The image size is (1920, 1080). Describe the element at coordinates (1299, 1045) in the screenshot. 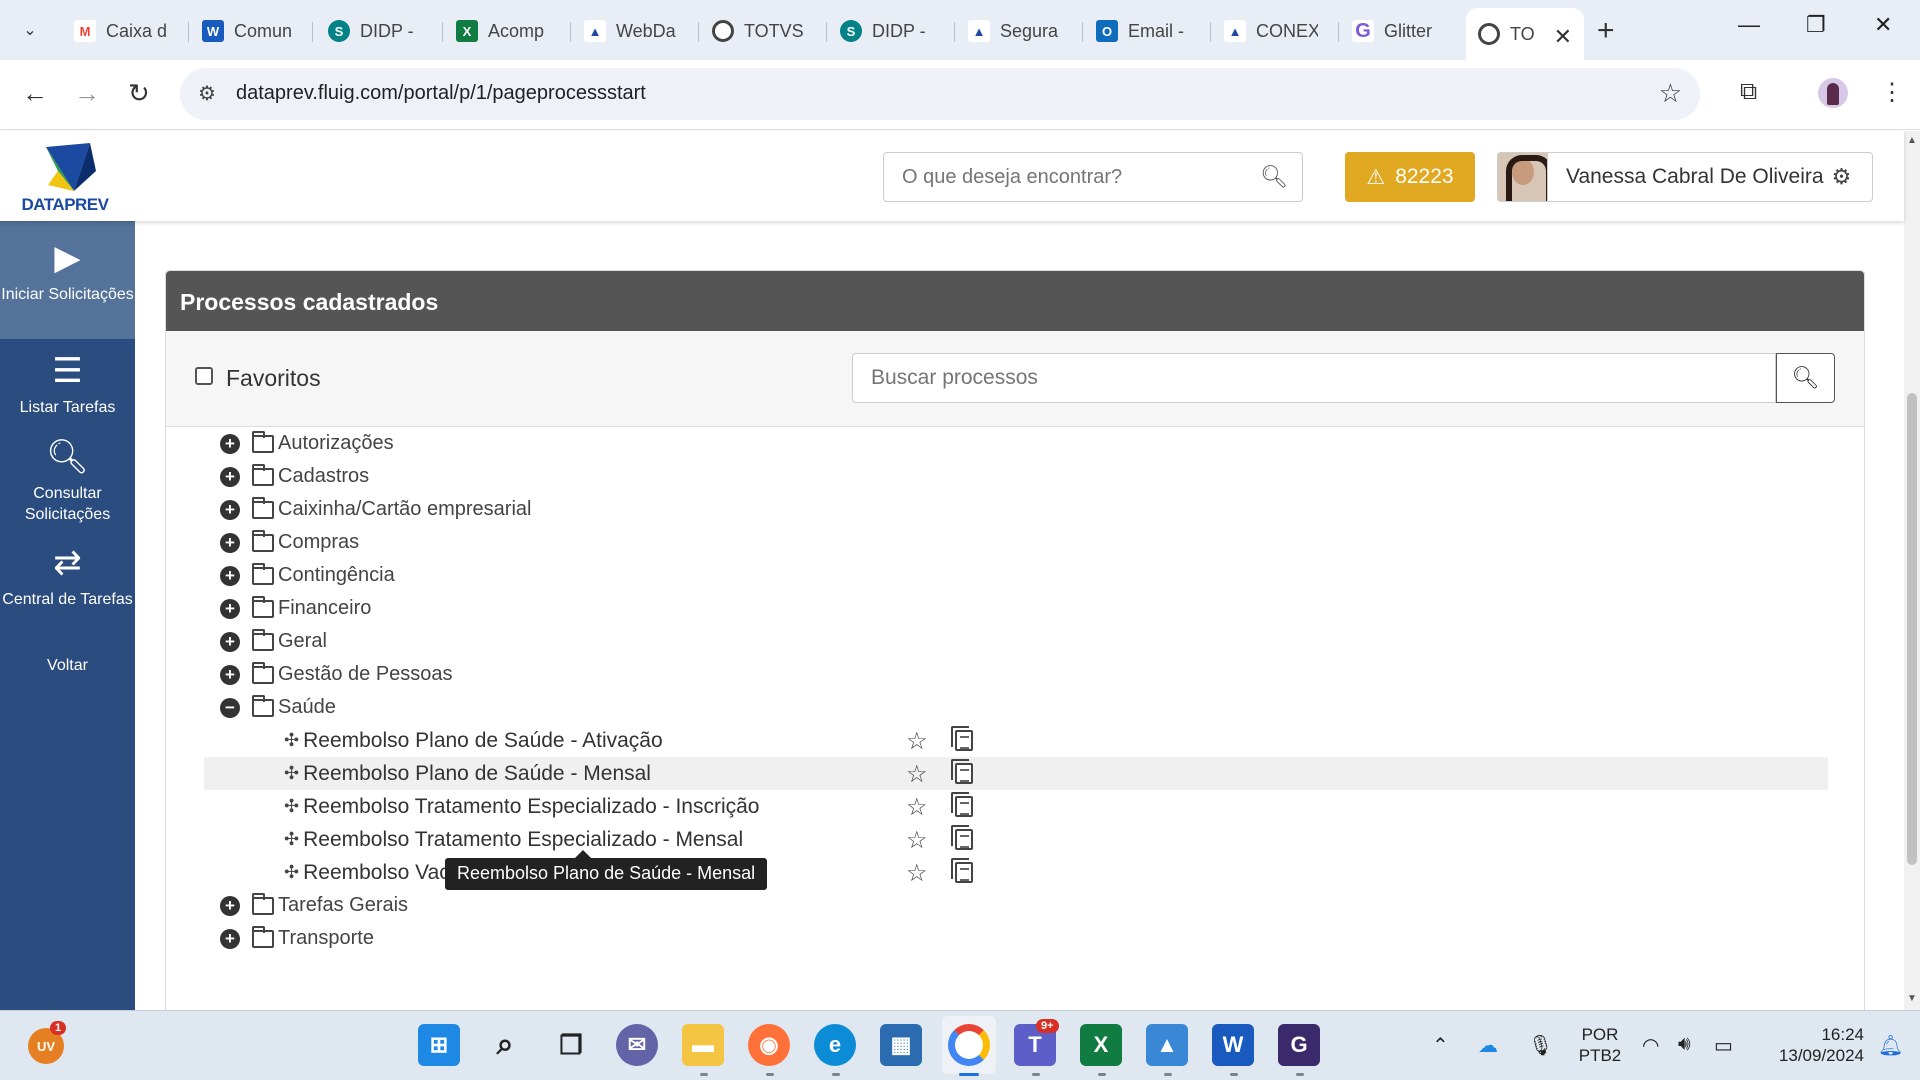

I see `glitter-icon: G` at that location.